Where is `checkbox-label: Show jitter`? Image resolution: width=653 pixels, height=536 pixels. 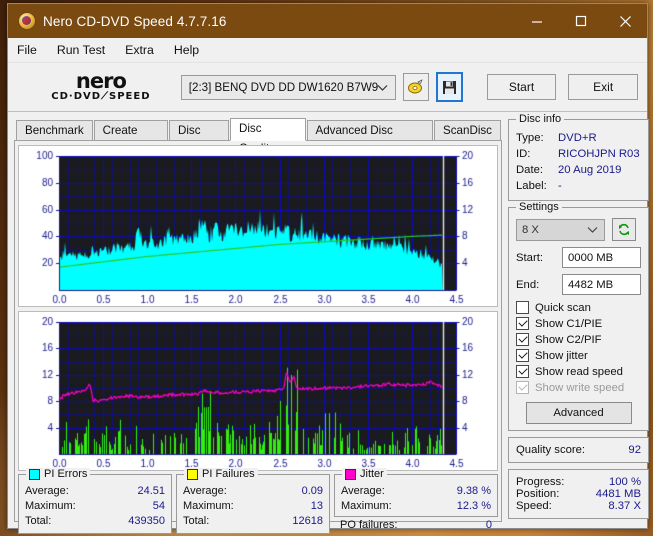
checkbox-label: Show jitter is located at coordinates (561, 355).